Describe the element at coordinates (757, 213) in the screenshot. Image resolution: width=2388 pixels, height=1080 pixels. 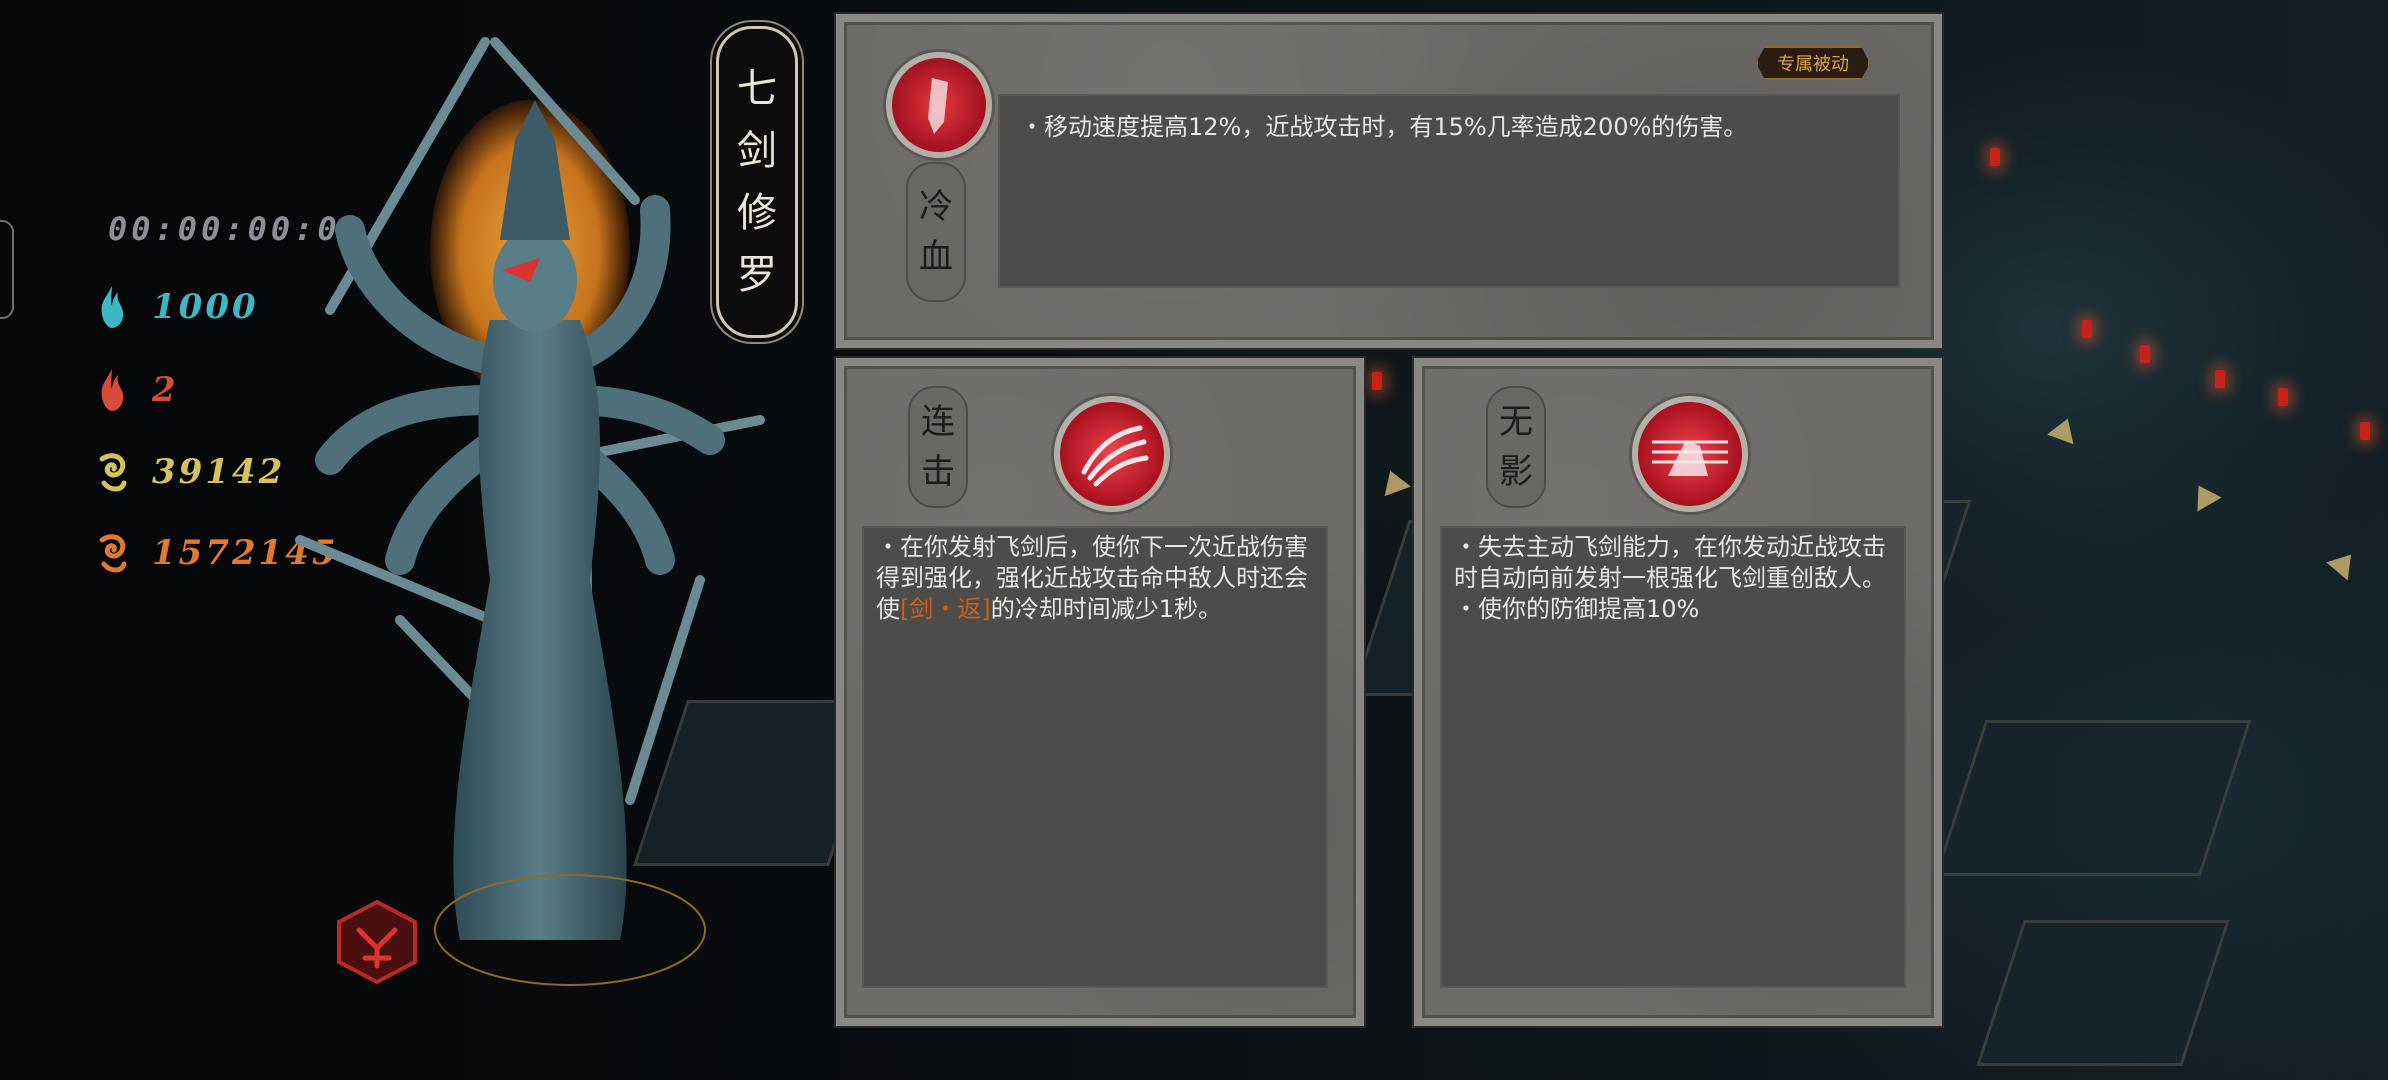
I see `title-char: 修` at that location.